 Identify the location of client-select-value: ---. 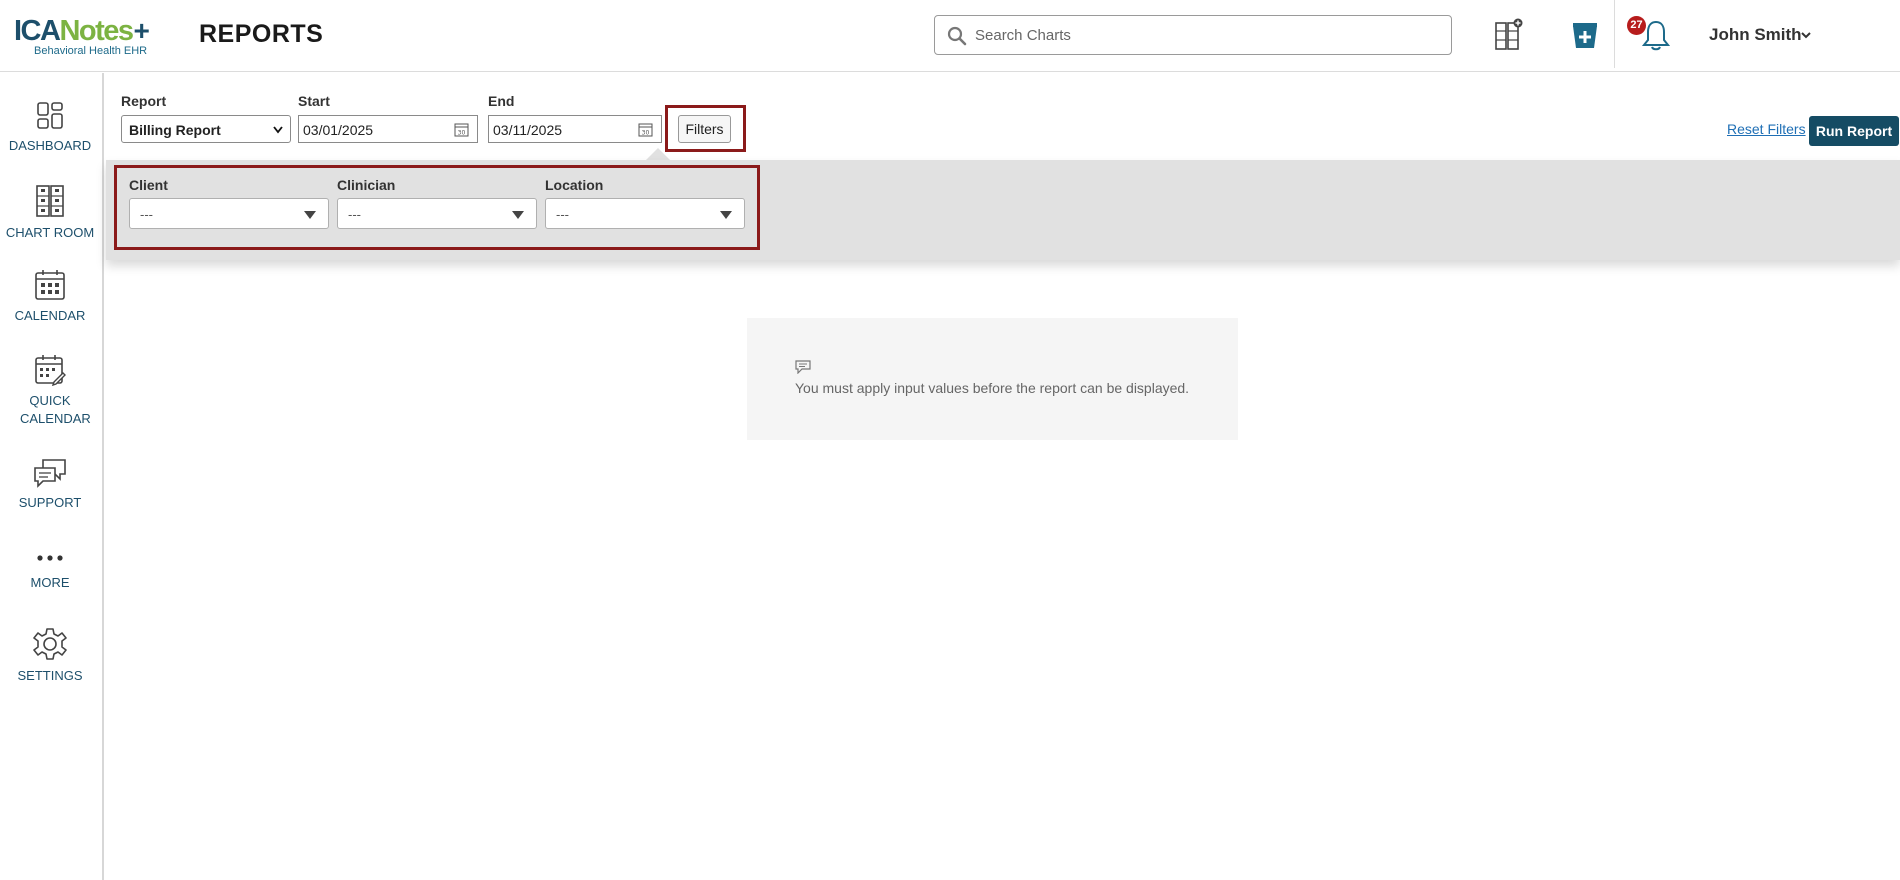
(146, 214).